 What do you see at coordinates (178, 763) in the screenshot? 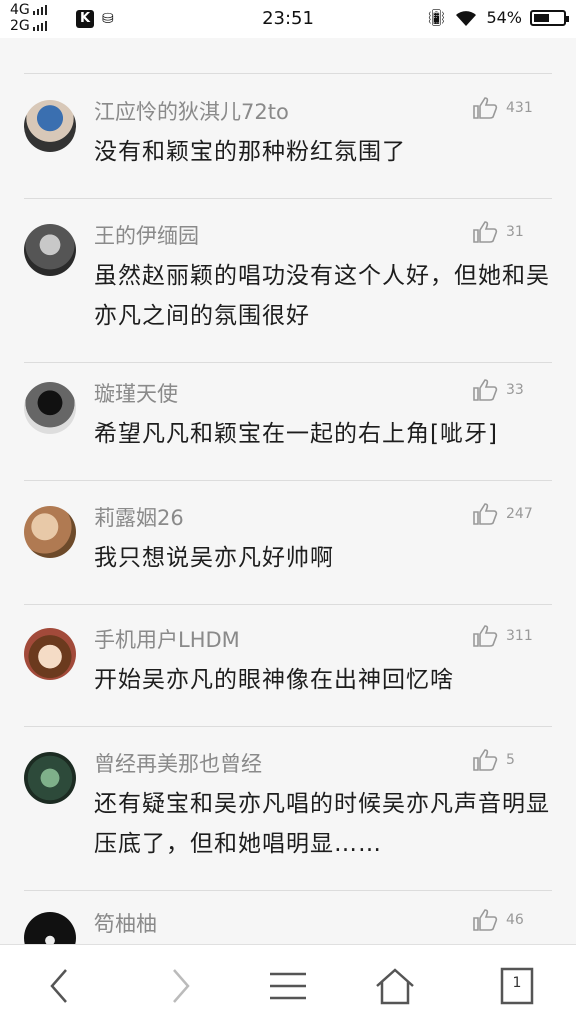
I see `comment-username: 曾经再美那也曾经` at bounding box center [178, 763].